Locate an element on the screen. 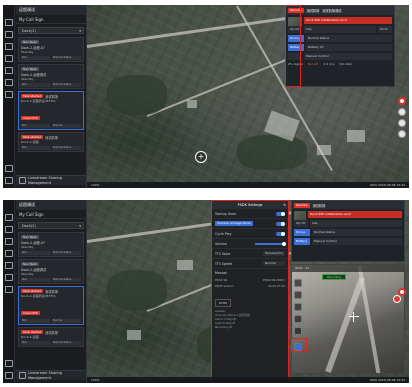 The height and width of the screenshot is (387, 412). volume-slider is located at coordinates (270, 243).